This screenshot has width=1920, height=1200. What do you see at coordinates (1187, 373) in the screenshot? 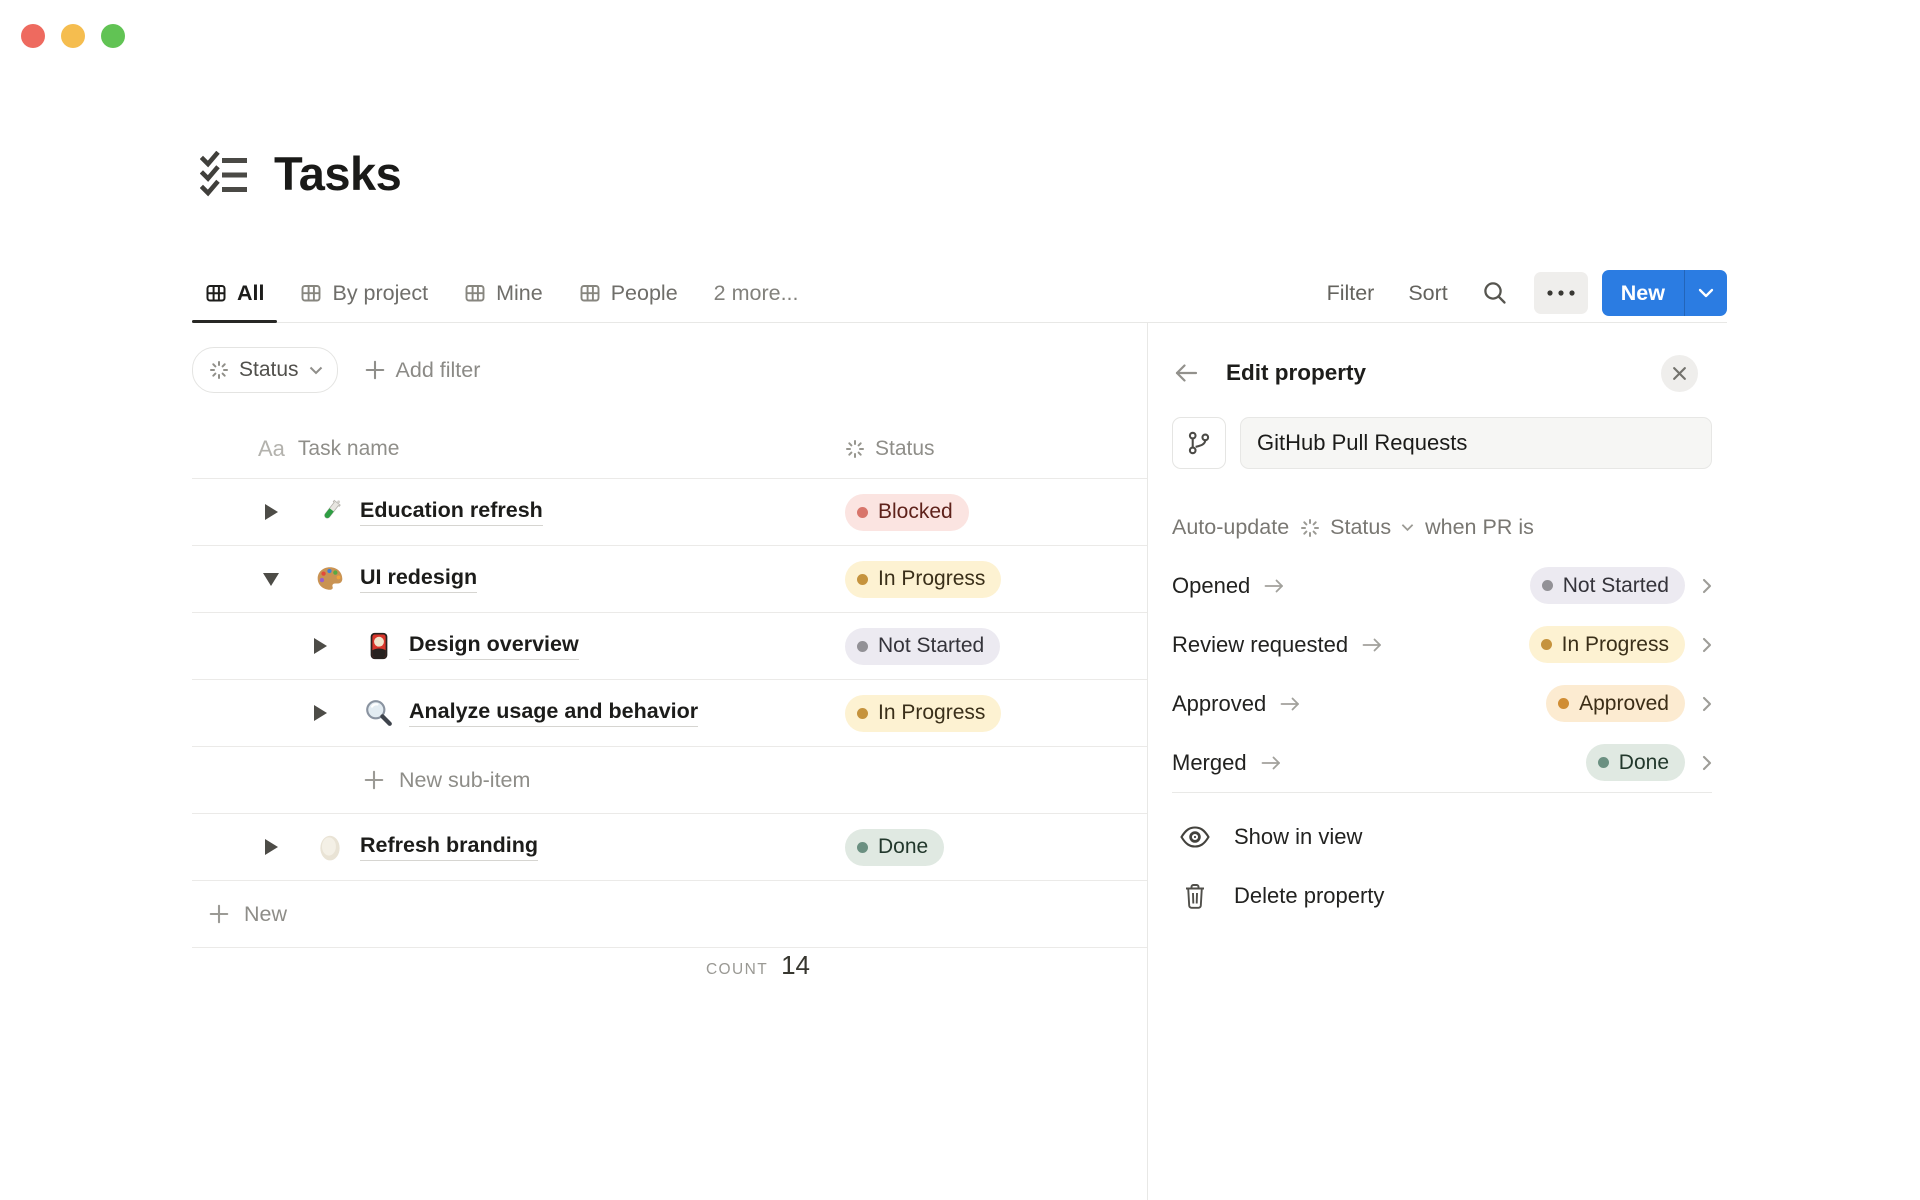
I see `back-button` at bounding box center [1187, 373].